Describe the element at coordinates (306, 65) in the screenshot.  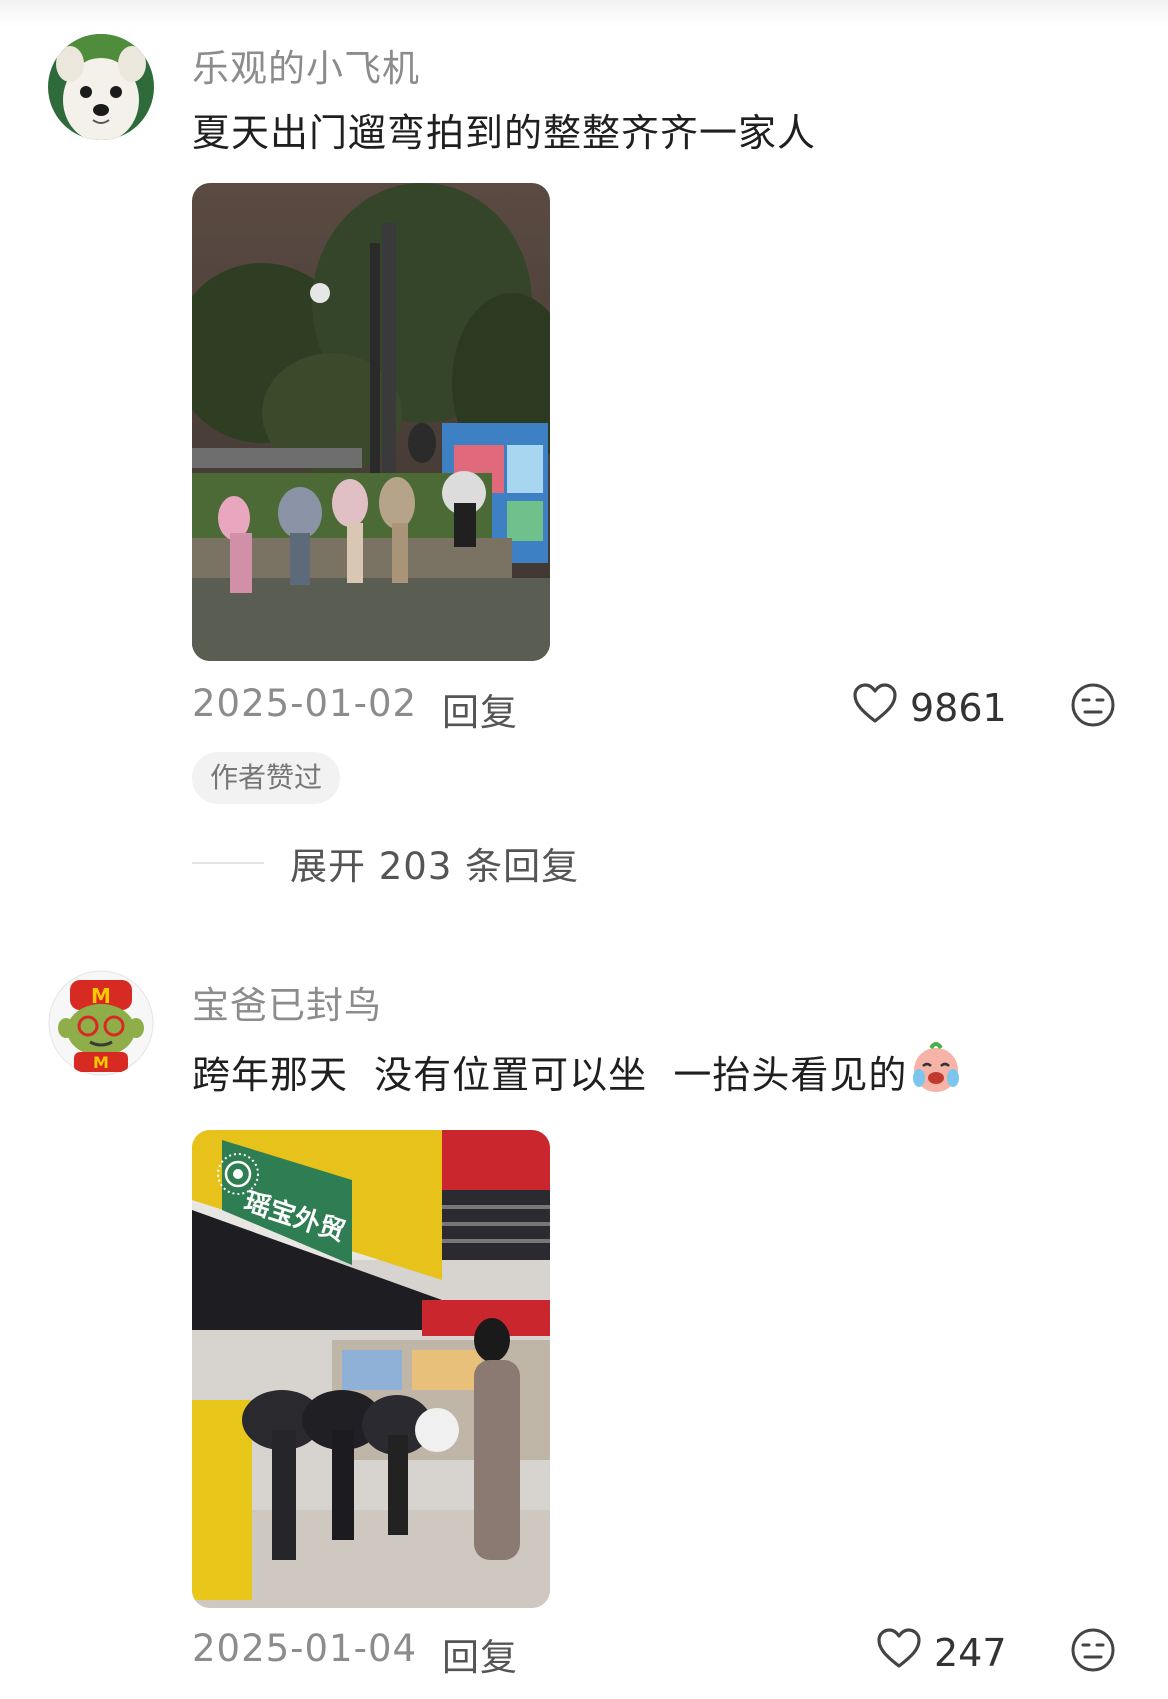
I see `username: 乐观的小飞机` at that location.